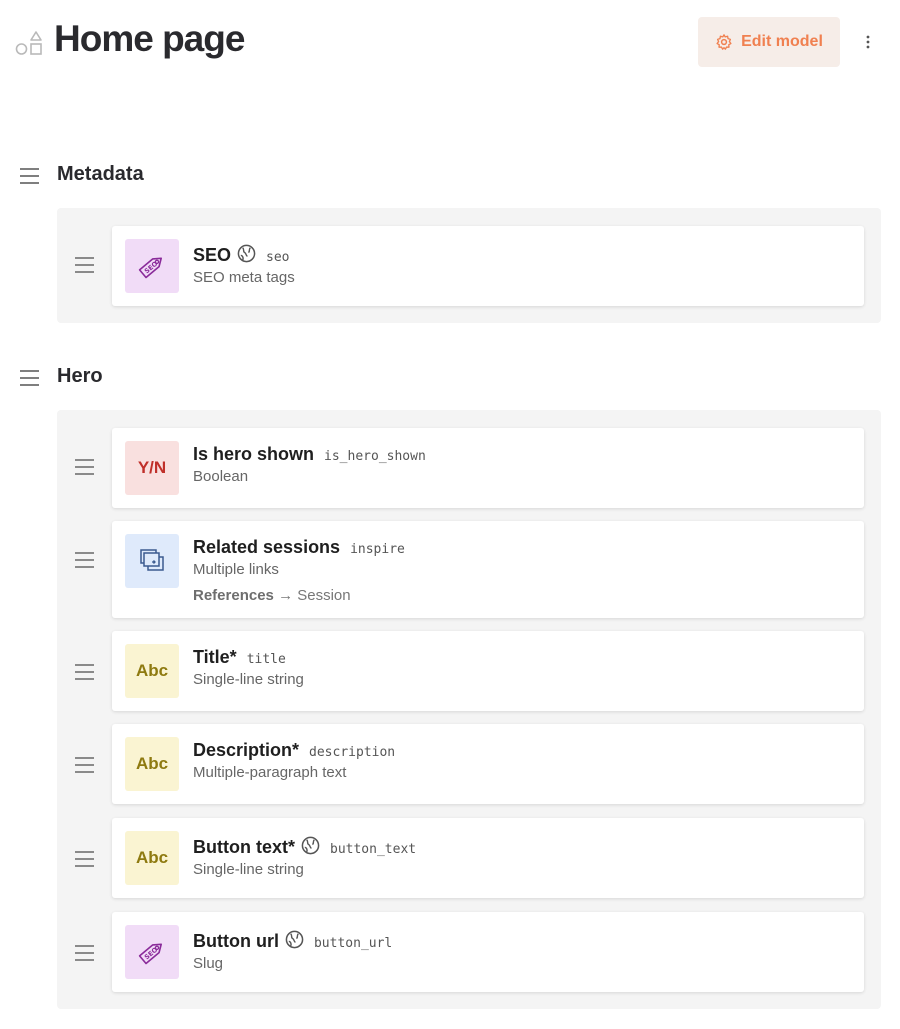 The height and width of the screenshot is (1029, 900). Describe the element at coordinates (80, 376) in the screenshot. I see `group-title: Hero` at that location.